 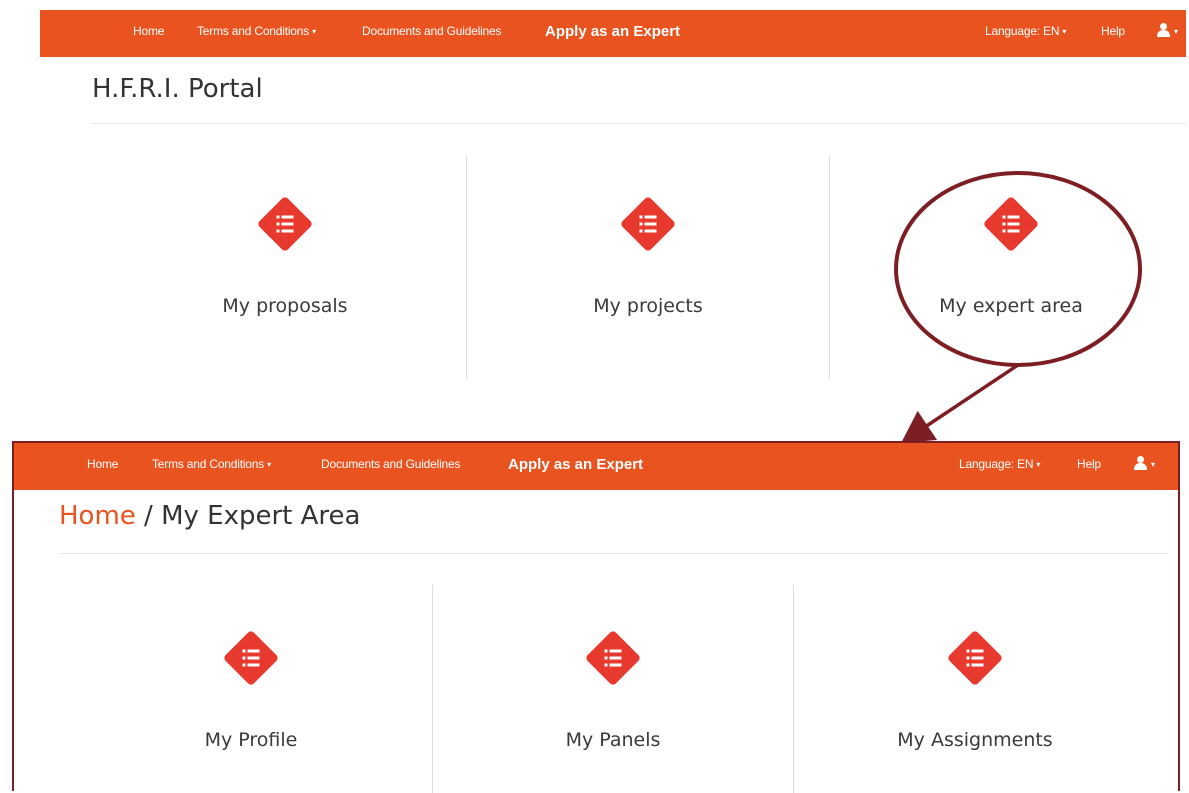 What do you see at coordinates (285, 267) in the screenshot?
I see `tile-my-proposals: My proposals` at bounding box center [285, 267].